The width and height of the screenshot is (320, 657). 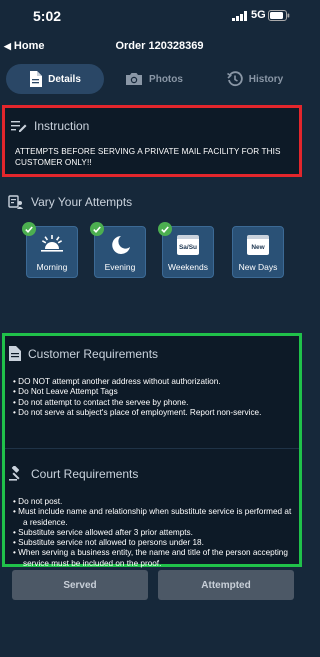 What do you see at coordinates (234, 79) in the screenshot?
I see `history-icon` at bounding box center [234, 79].